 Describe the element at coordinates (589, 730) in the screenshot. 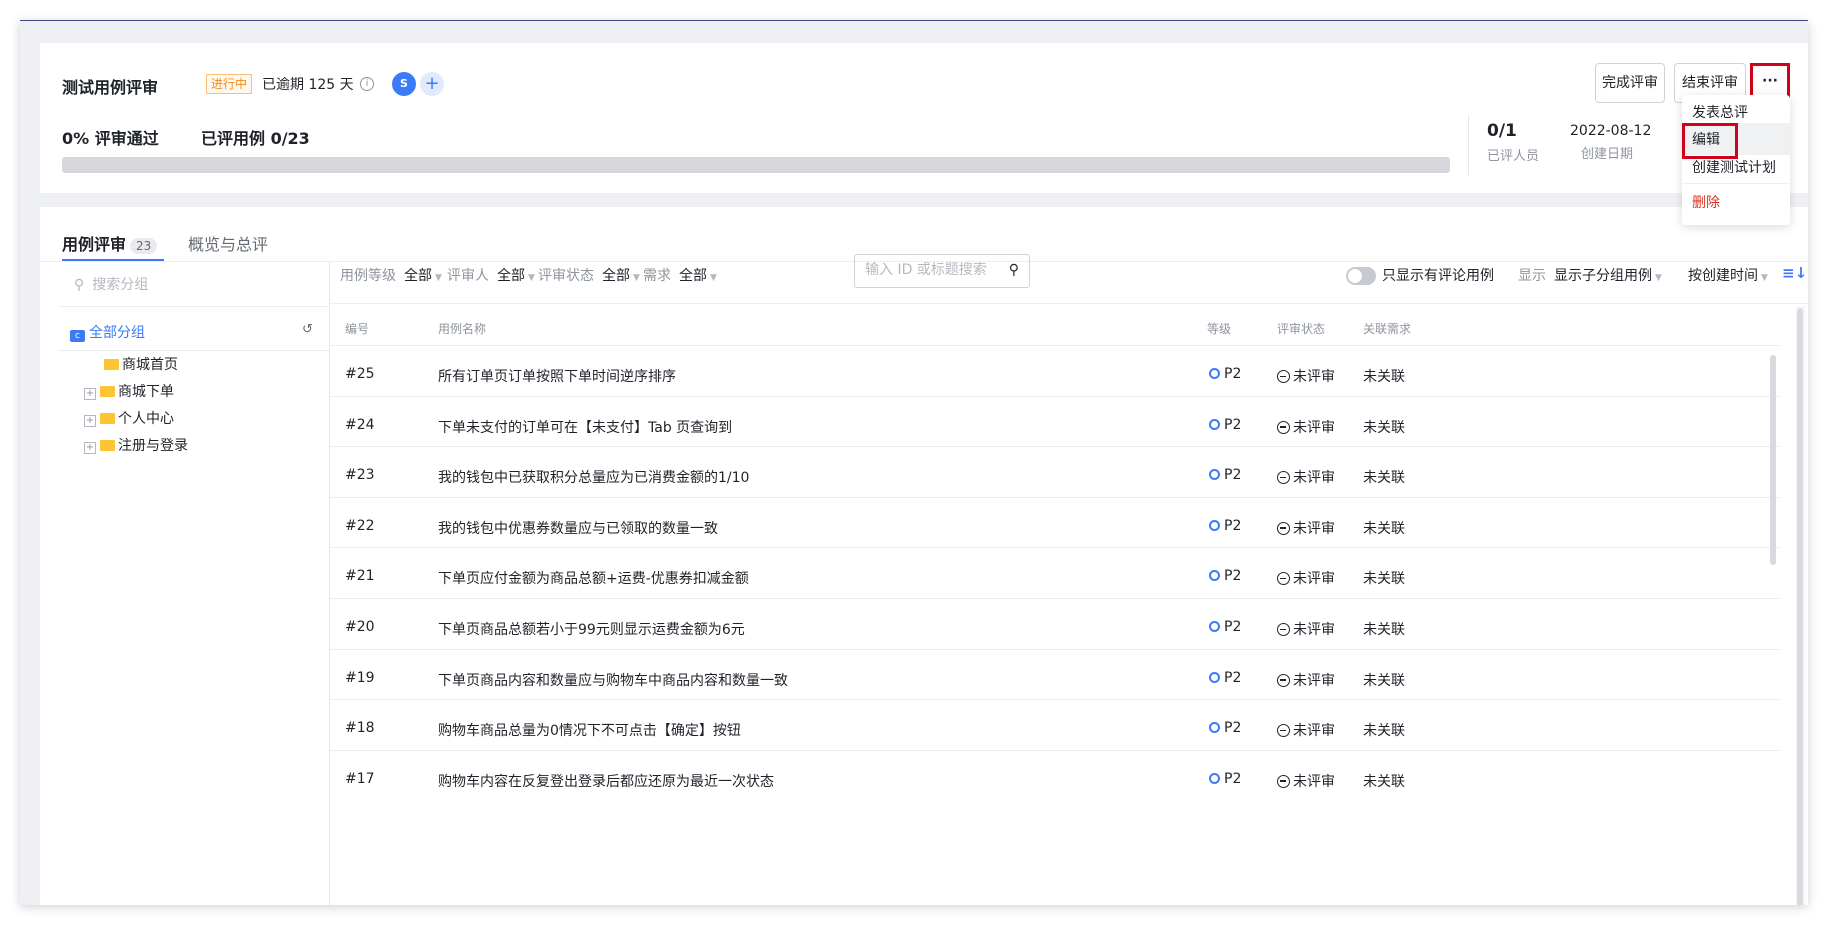

I see `case-name: 购物车商品总量为0情况下不可点击【确定】按钮` at that location.